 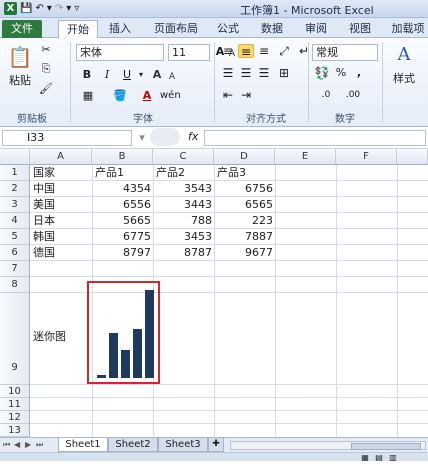 What do you see at coordinates (183, 445) in the screenshot?
I see `sheet-tab-3: Sheet3` at bounding box center [183, 445].